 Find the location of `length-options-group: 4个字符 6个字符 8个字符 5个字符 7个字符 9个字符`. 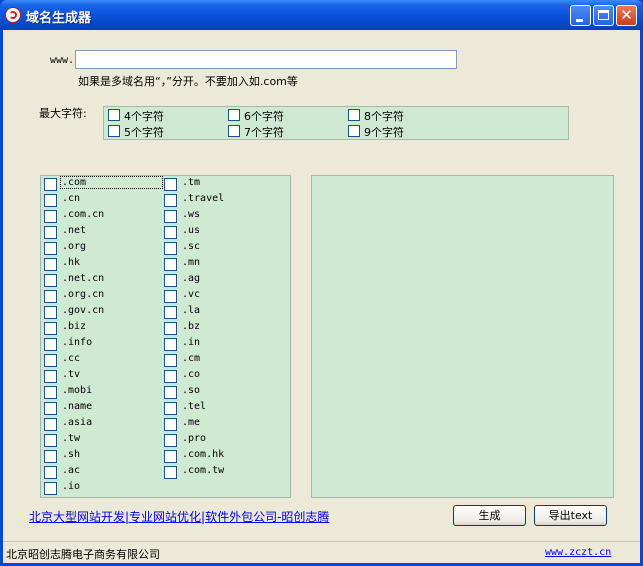

length-options-group: 4个字符 6个字符 8个字符 5个字符 7个字符 9个字符 is located at coordinates (336, 123).